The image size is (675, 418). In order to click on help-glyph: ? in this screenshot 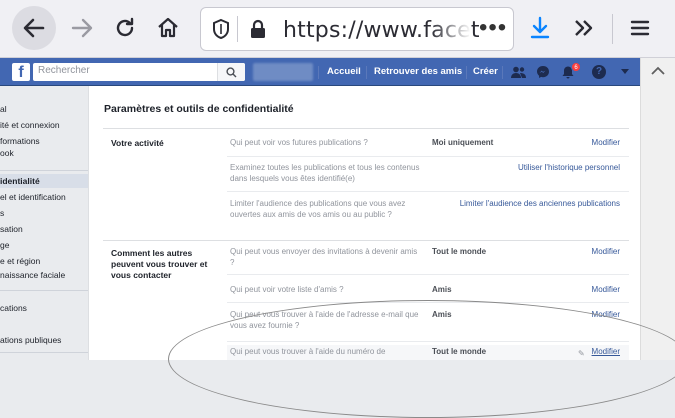, I will do `click(599, 72)`.